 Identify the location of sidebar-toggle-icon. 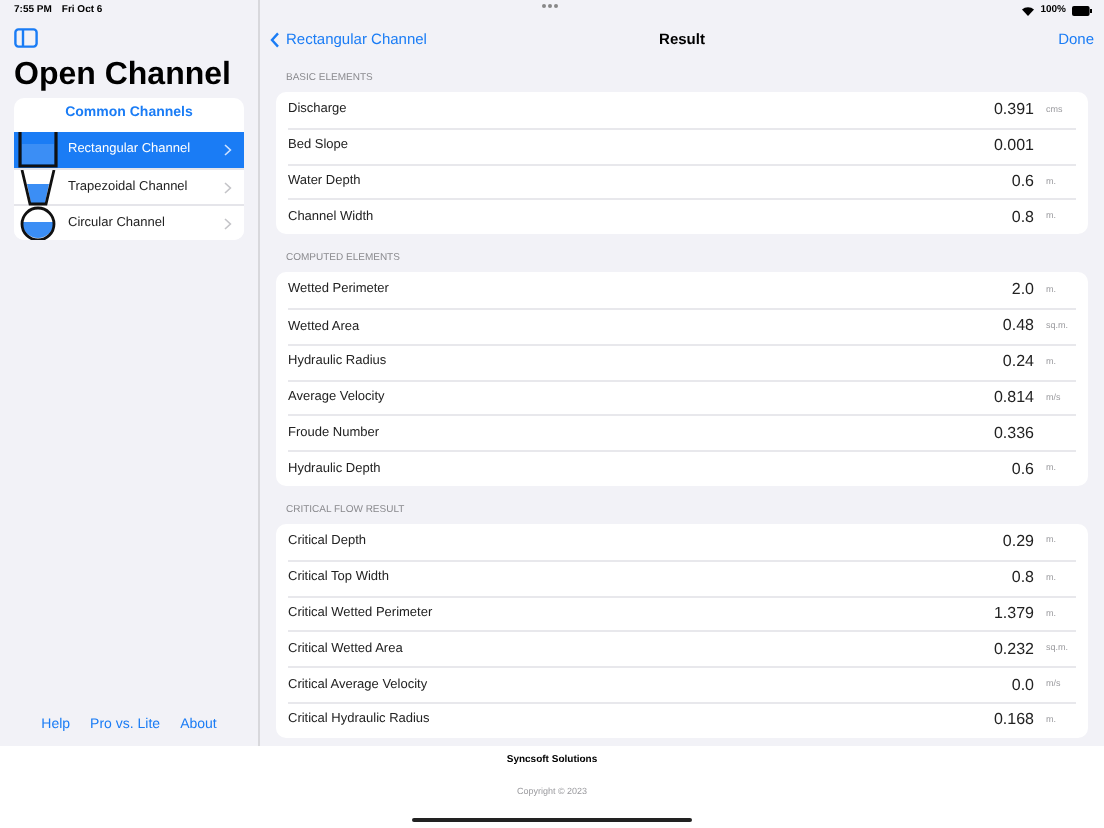
(26, 38).